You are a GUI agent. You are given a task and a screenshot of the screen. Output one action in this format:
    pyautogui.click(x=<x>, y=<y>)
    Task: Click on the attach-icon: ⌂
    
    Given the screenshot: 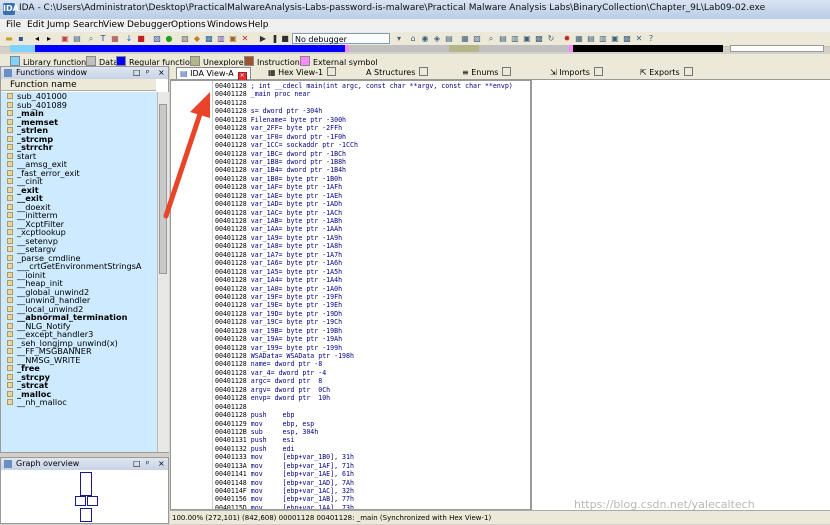 What is the action you would take?
    pyautogui.click(x=413, y=39)
    